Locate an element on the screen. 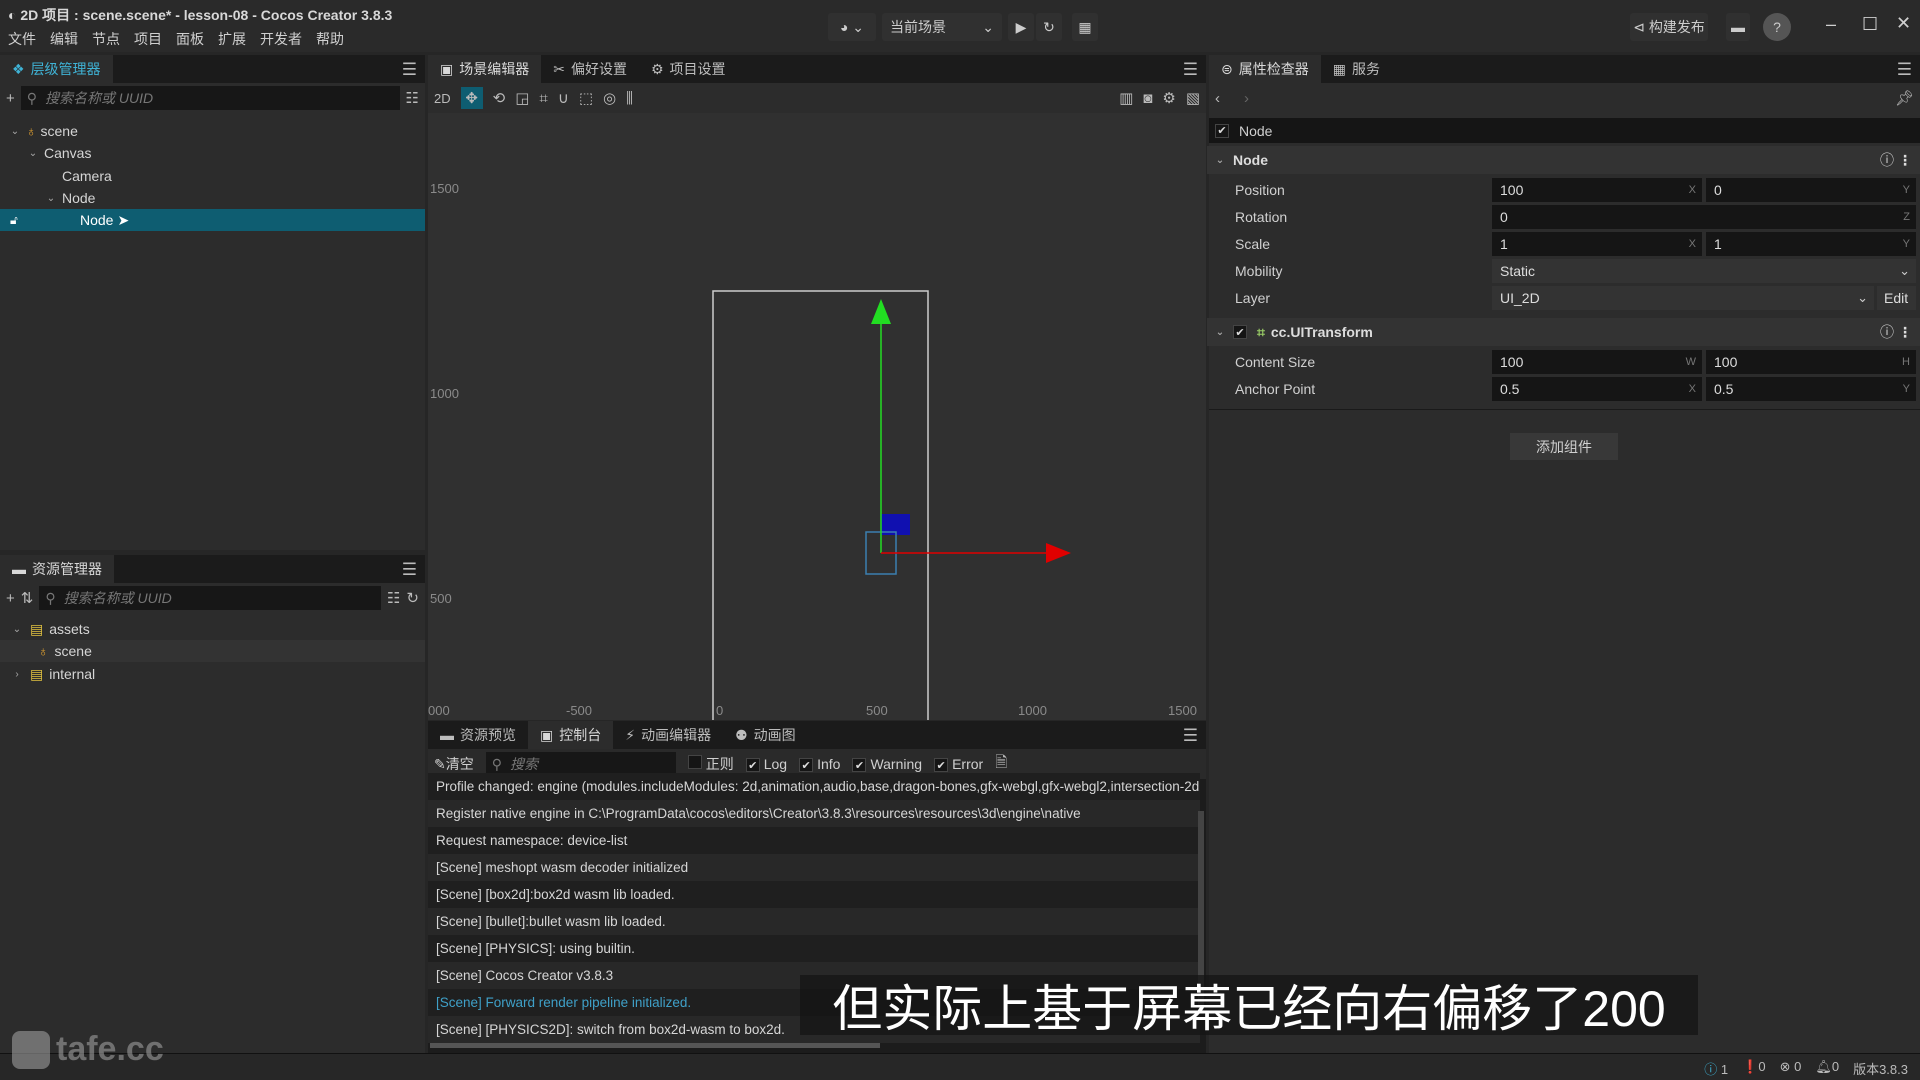 Image resolution: width=1920 pixels, height=1080 pixels. tab-asset-preview: ▬ 资源预览 is located at coordinates (478, 735).